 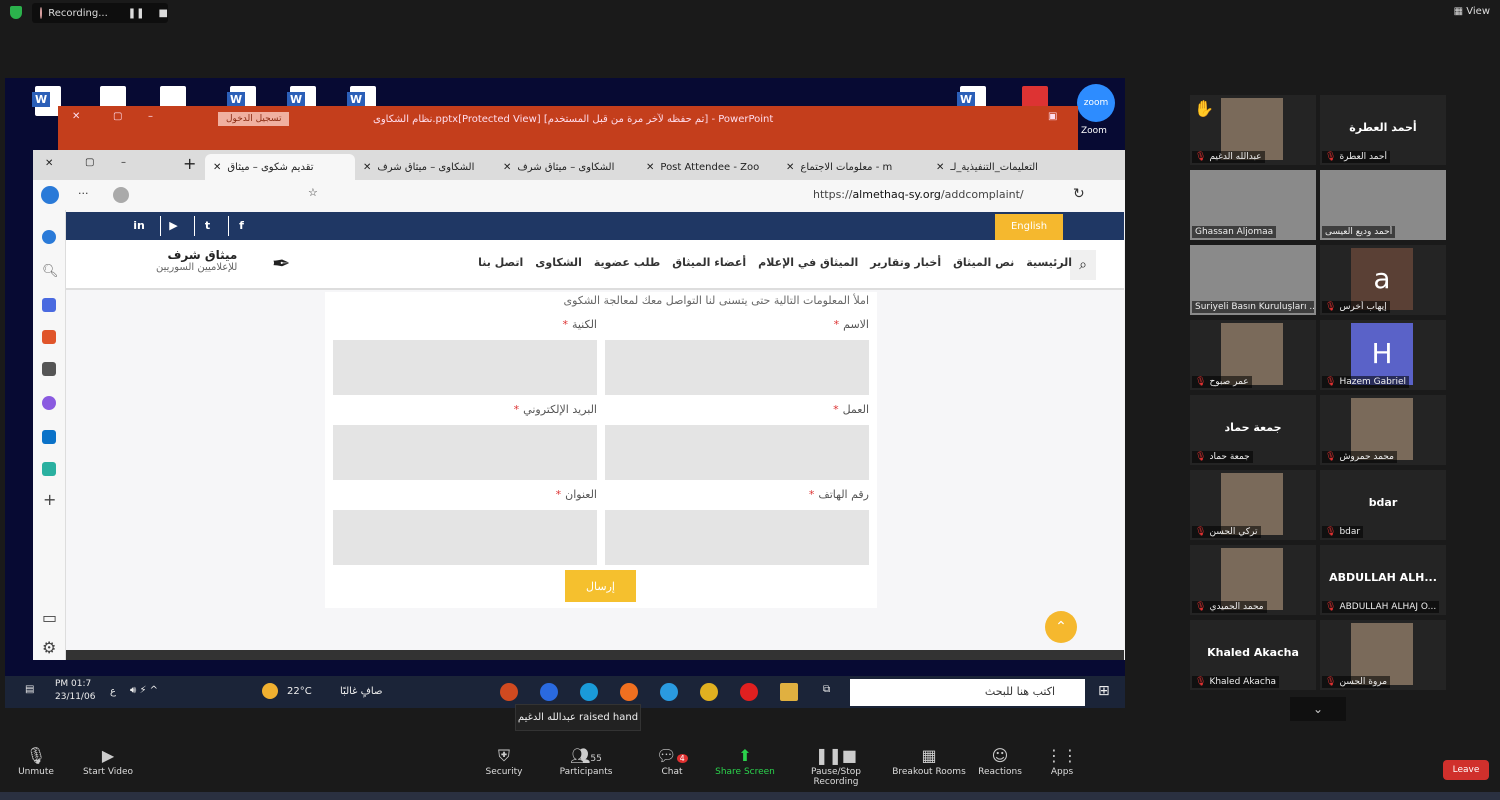 What do you see at coordinates (1253, 655) in the screenshot?
I see `participant-tile: Khaled Akacha 🎙︎ Khaled Akacha` at bounding box center [1253, 655].